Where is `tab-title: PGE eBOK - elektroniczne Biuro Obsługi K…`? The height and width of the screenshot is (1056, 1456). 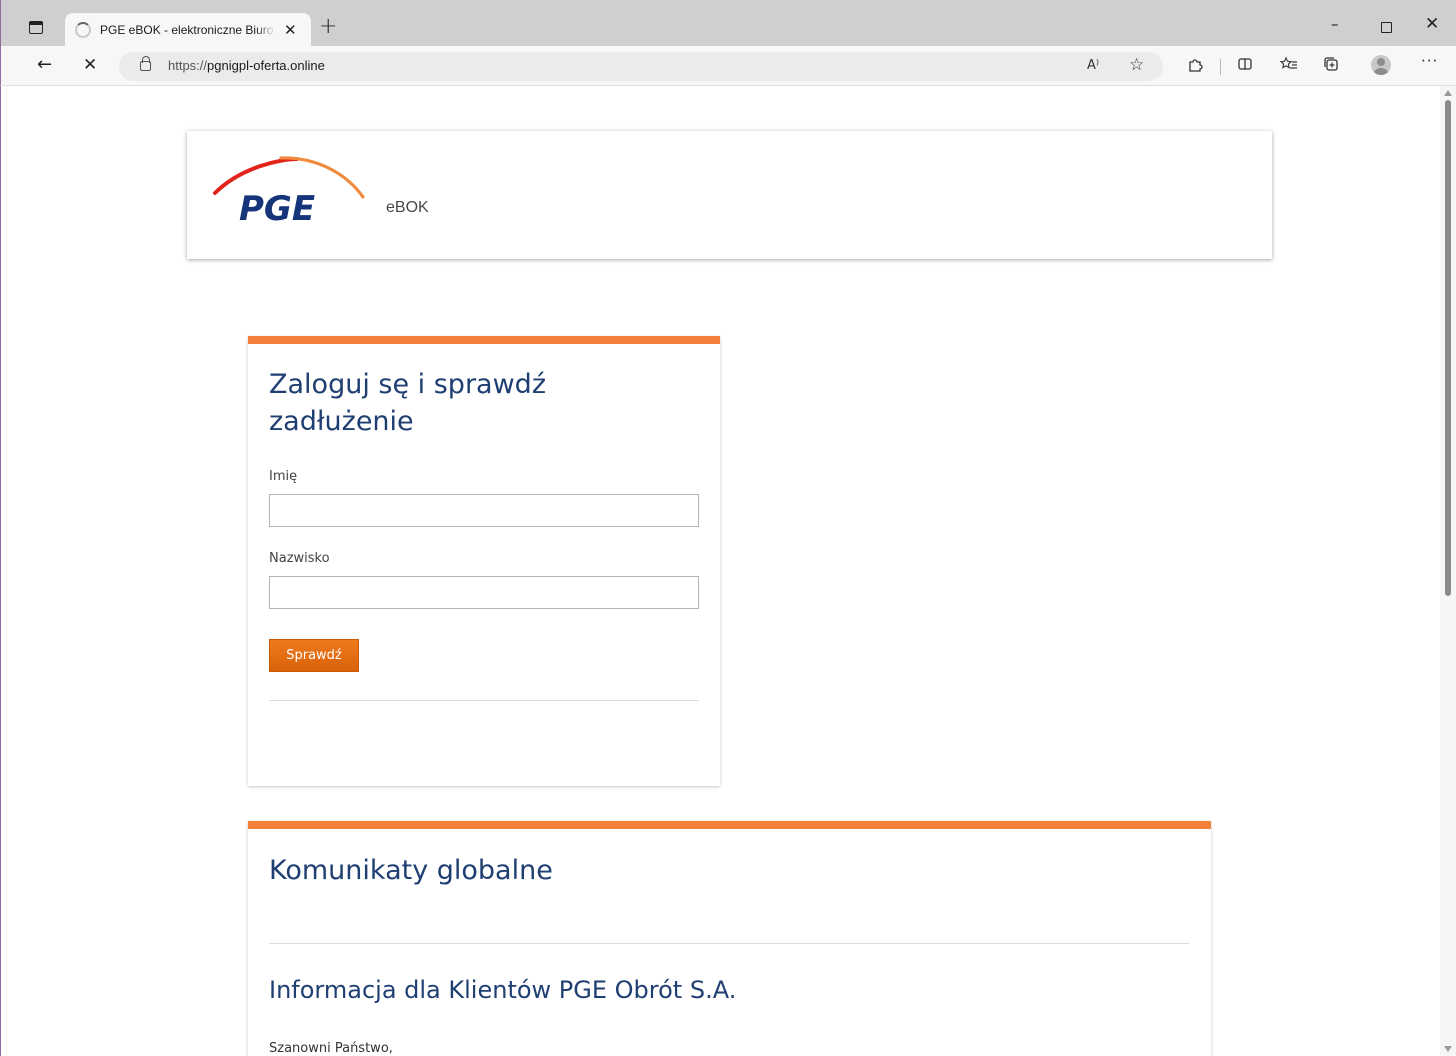
tab-title: PGE eBOK - elektroniczne Biuro Obsługi K… is located at coordinates (188, 29).